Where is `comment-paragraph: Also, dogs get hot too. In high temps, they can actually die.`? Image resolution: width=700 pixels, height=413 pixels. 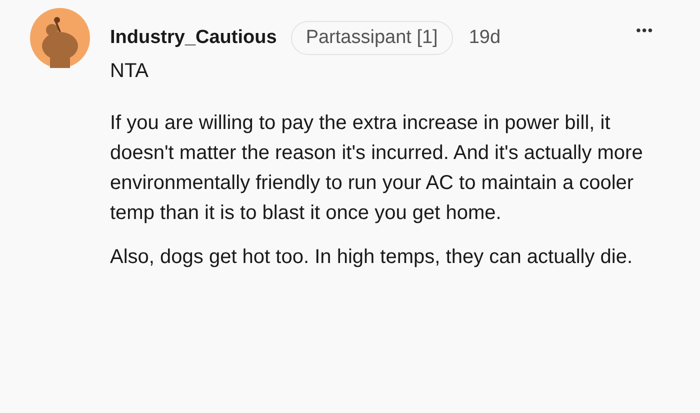 comment-paragraph: Also, dogs get hot too. In high temps, they can actually die. is located at coordinates (371, 257).